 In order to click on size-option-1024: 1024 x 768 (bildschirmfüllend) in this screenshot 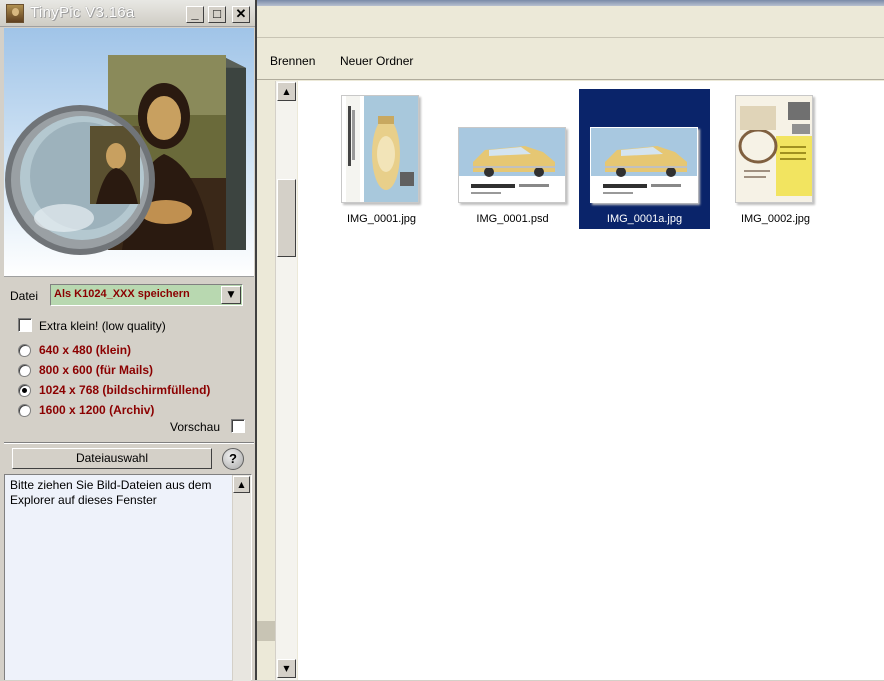, I will do `click(134, 391)`.